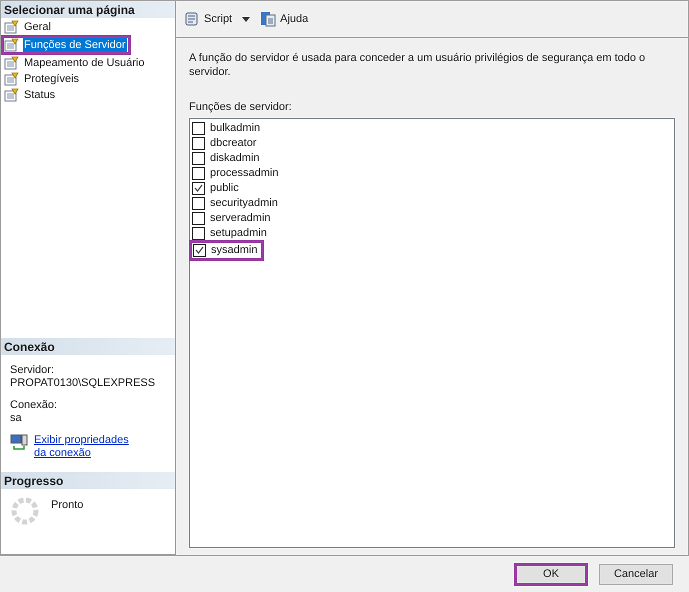 This screenshot has width=689, height=592. What do you see at coordinates (89, 447) in the screenshot?
I see `connection-properties-link: Exibir propriedades da conexão` at bounding box center [89, 447].